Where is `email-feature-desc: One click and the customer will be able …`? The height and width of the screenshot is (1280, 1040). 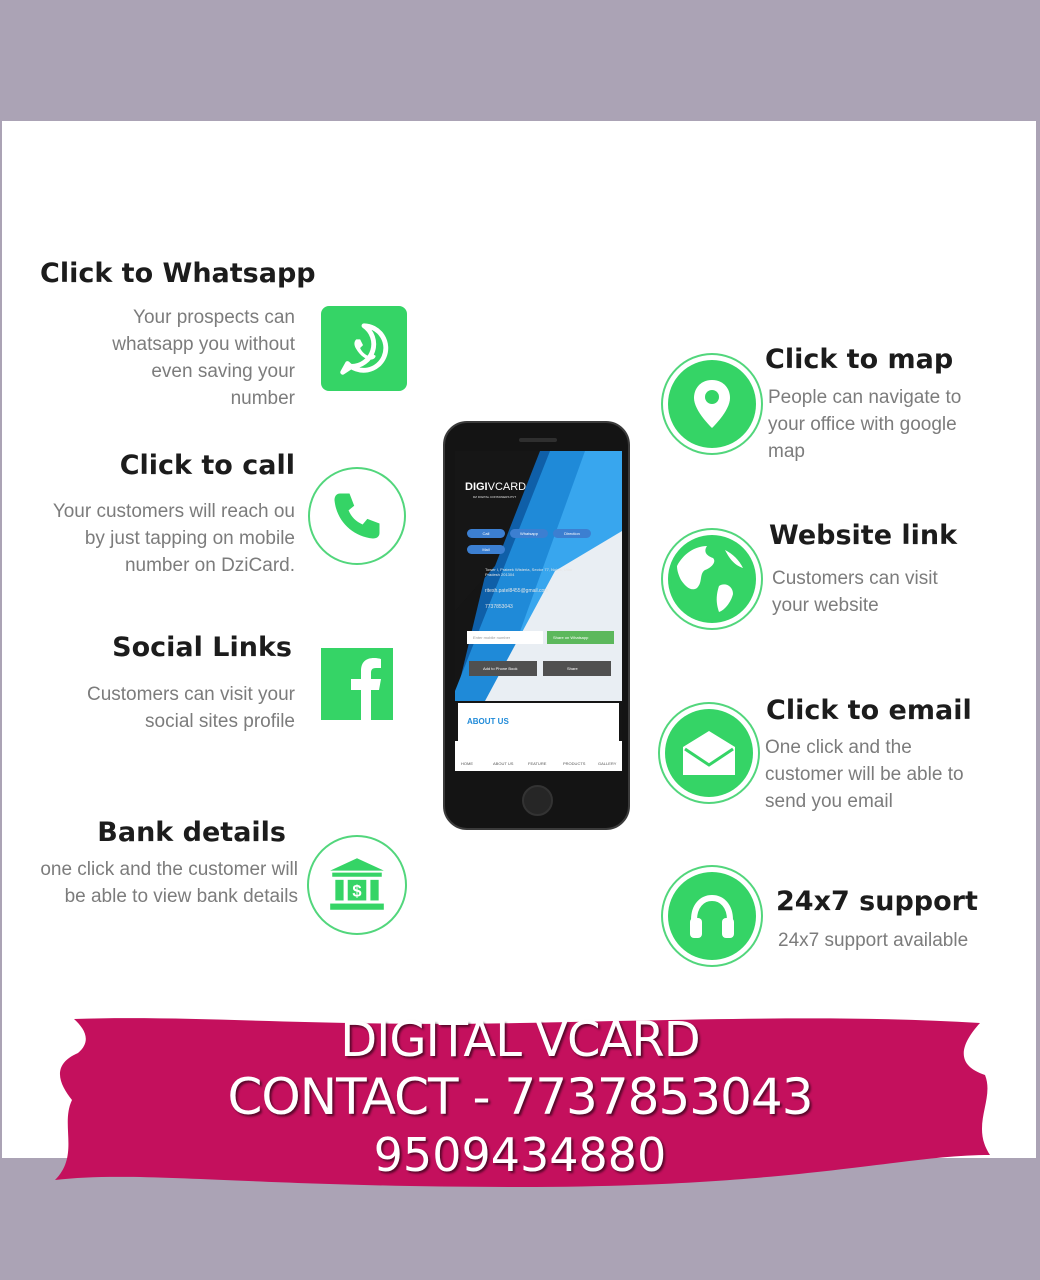
email-feature-desc: One click and the customer will be able … is located at coordinates (864, 774).